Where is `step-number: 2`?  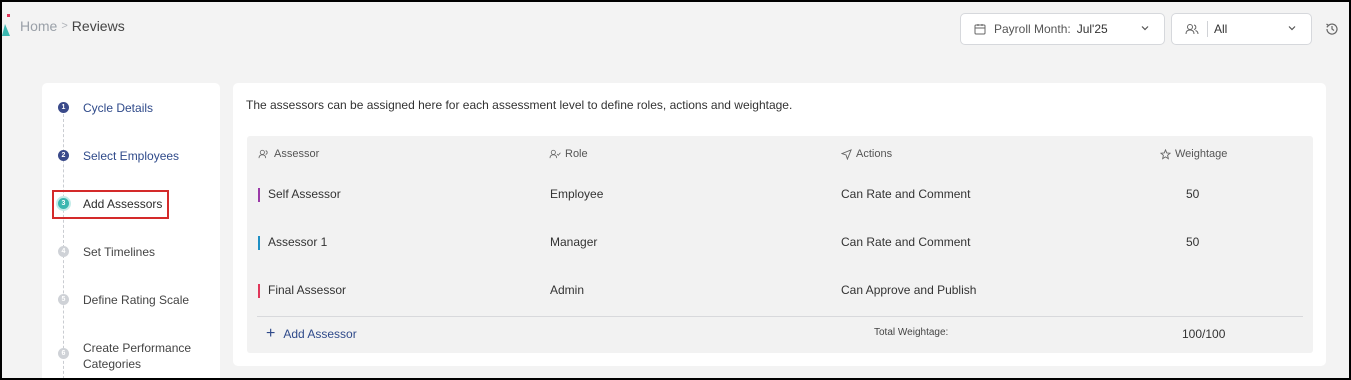 step-number: 2 is located at coordinates (63, 155).